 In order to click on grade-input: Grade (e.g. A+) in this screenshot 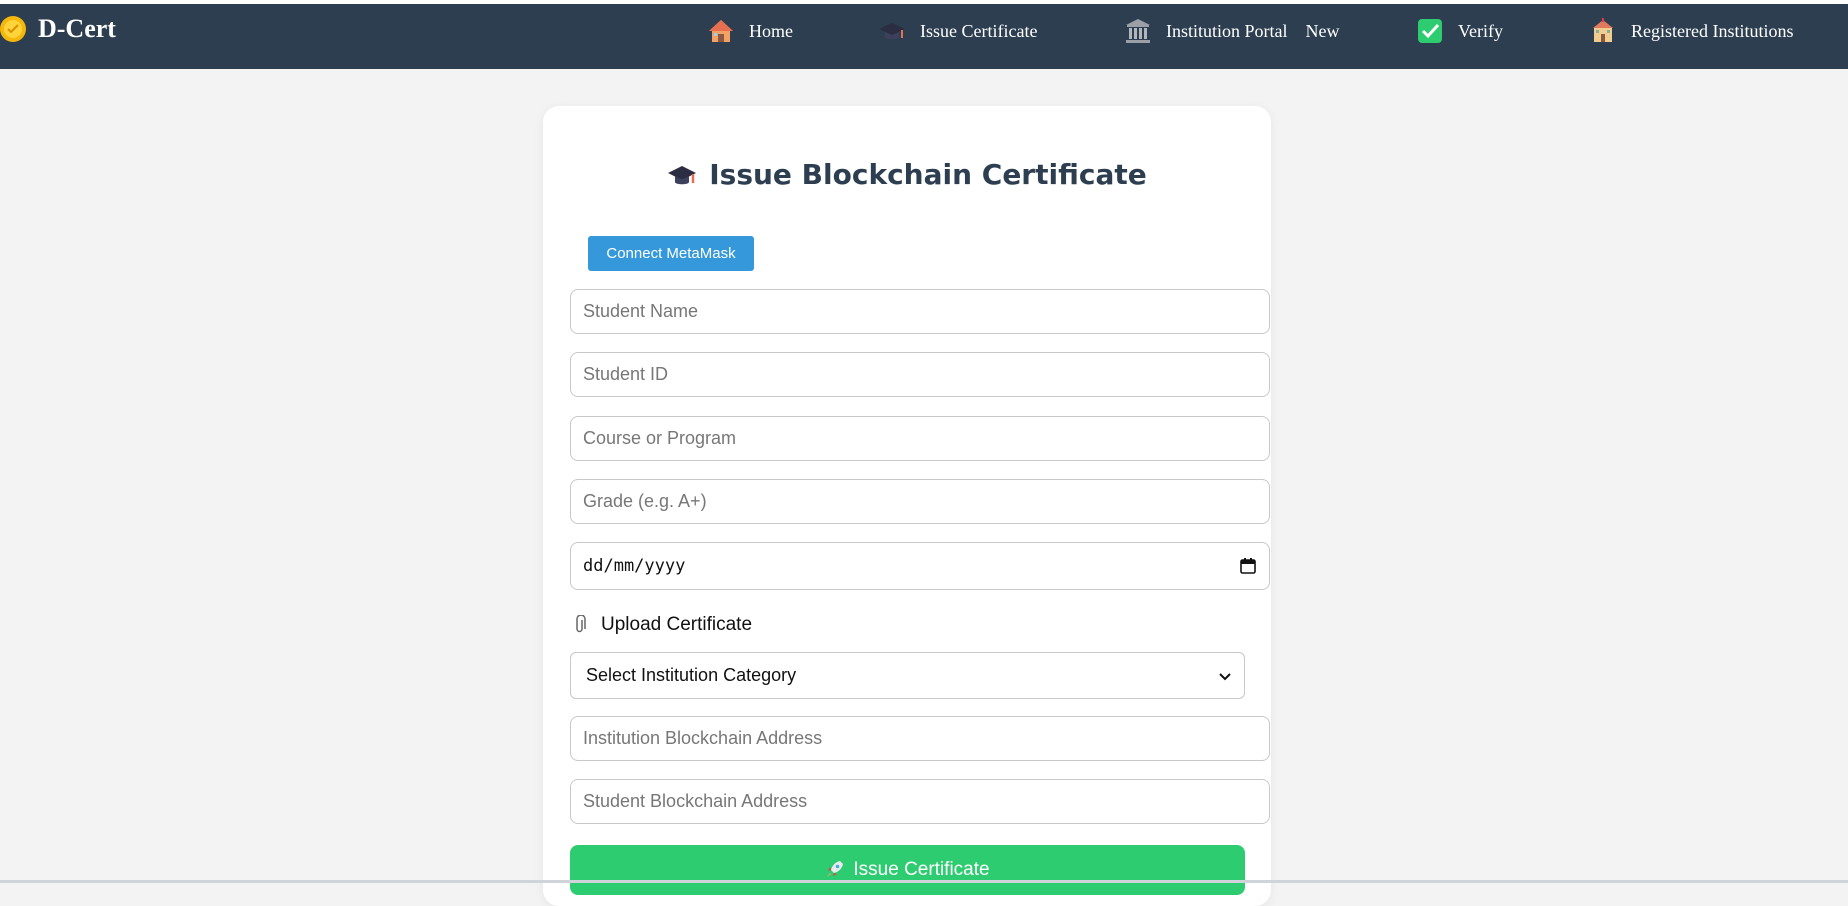, I will do `click(920, 501)`.